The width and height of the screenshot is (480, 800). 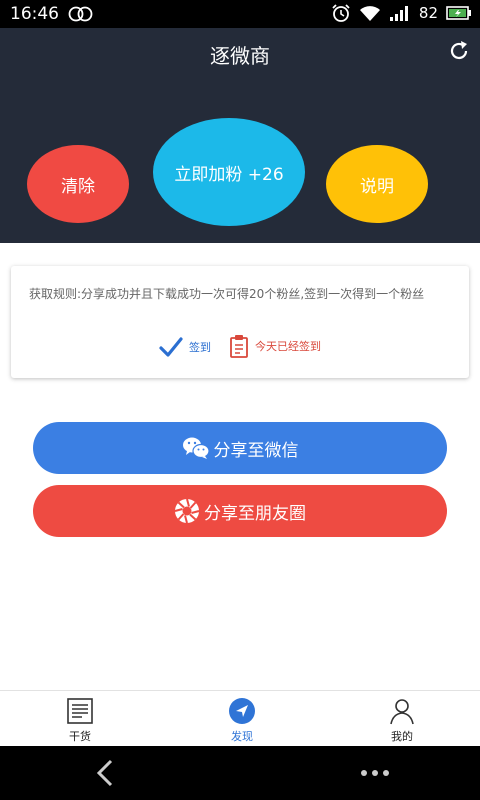 What do you see at coordinates (375, 773) in the screenshot?
I see `more-icon` at bounding box center [375, 773].